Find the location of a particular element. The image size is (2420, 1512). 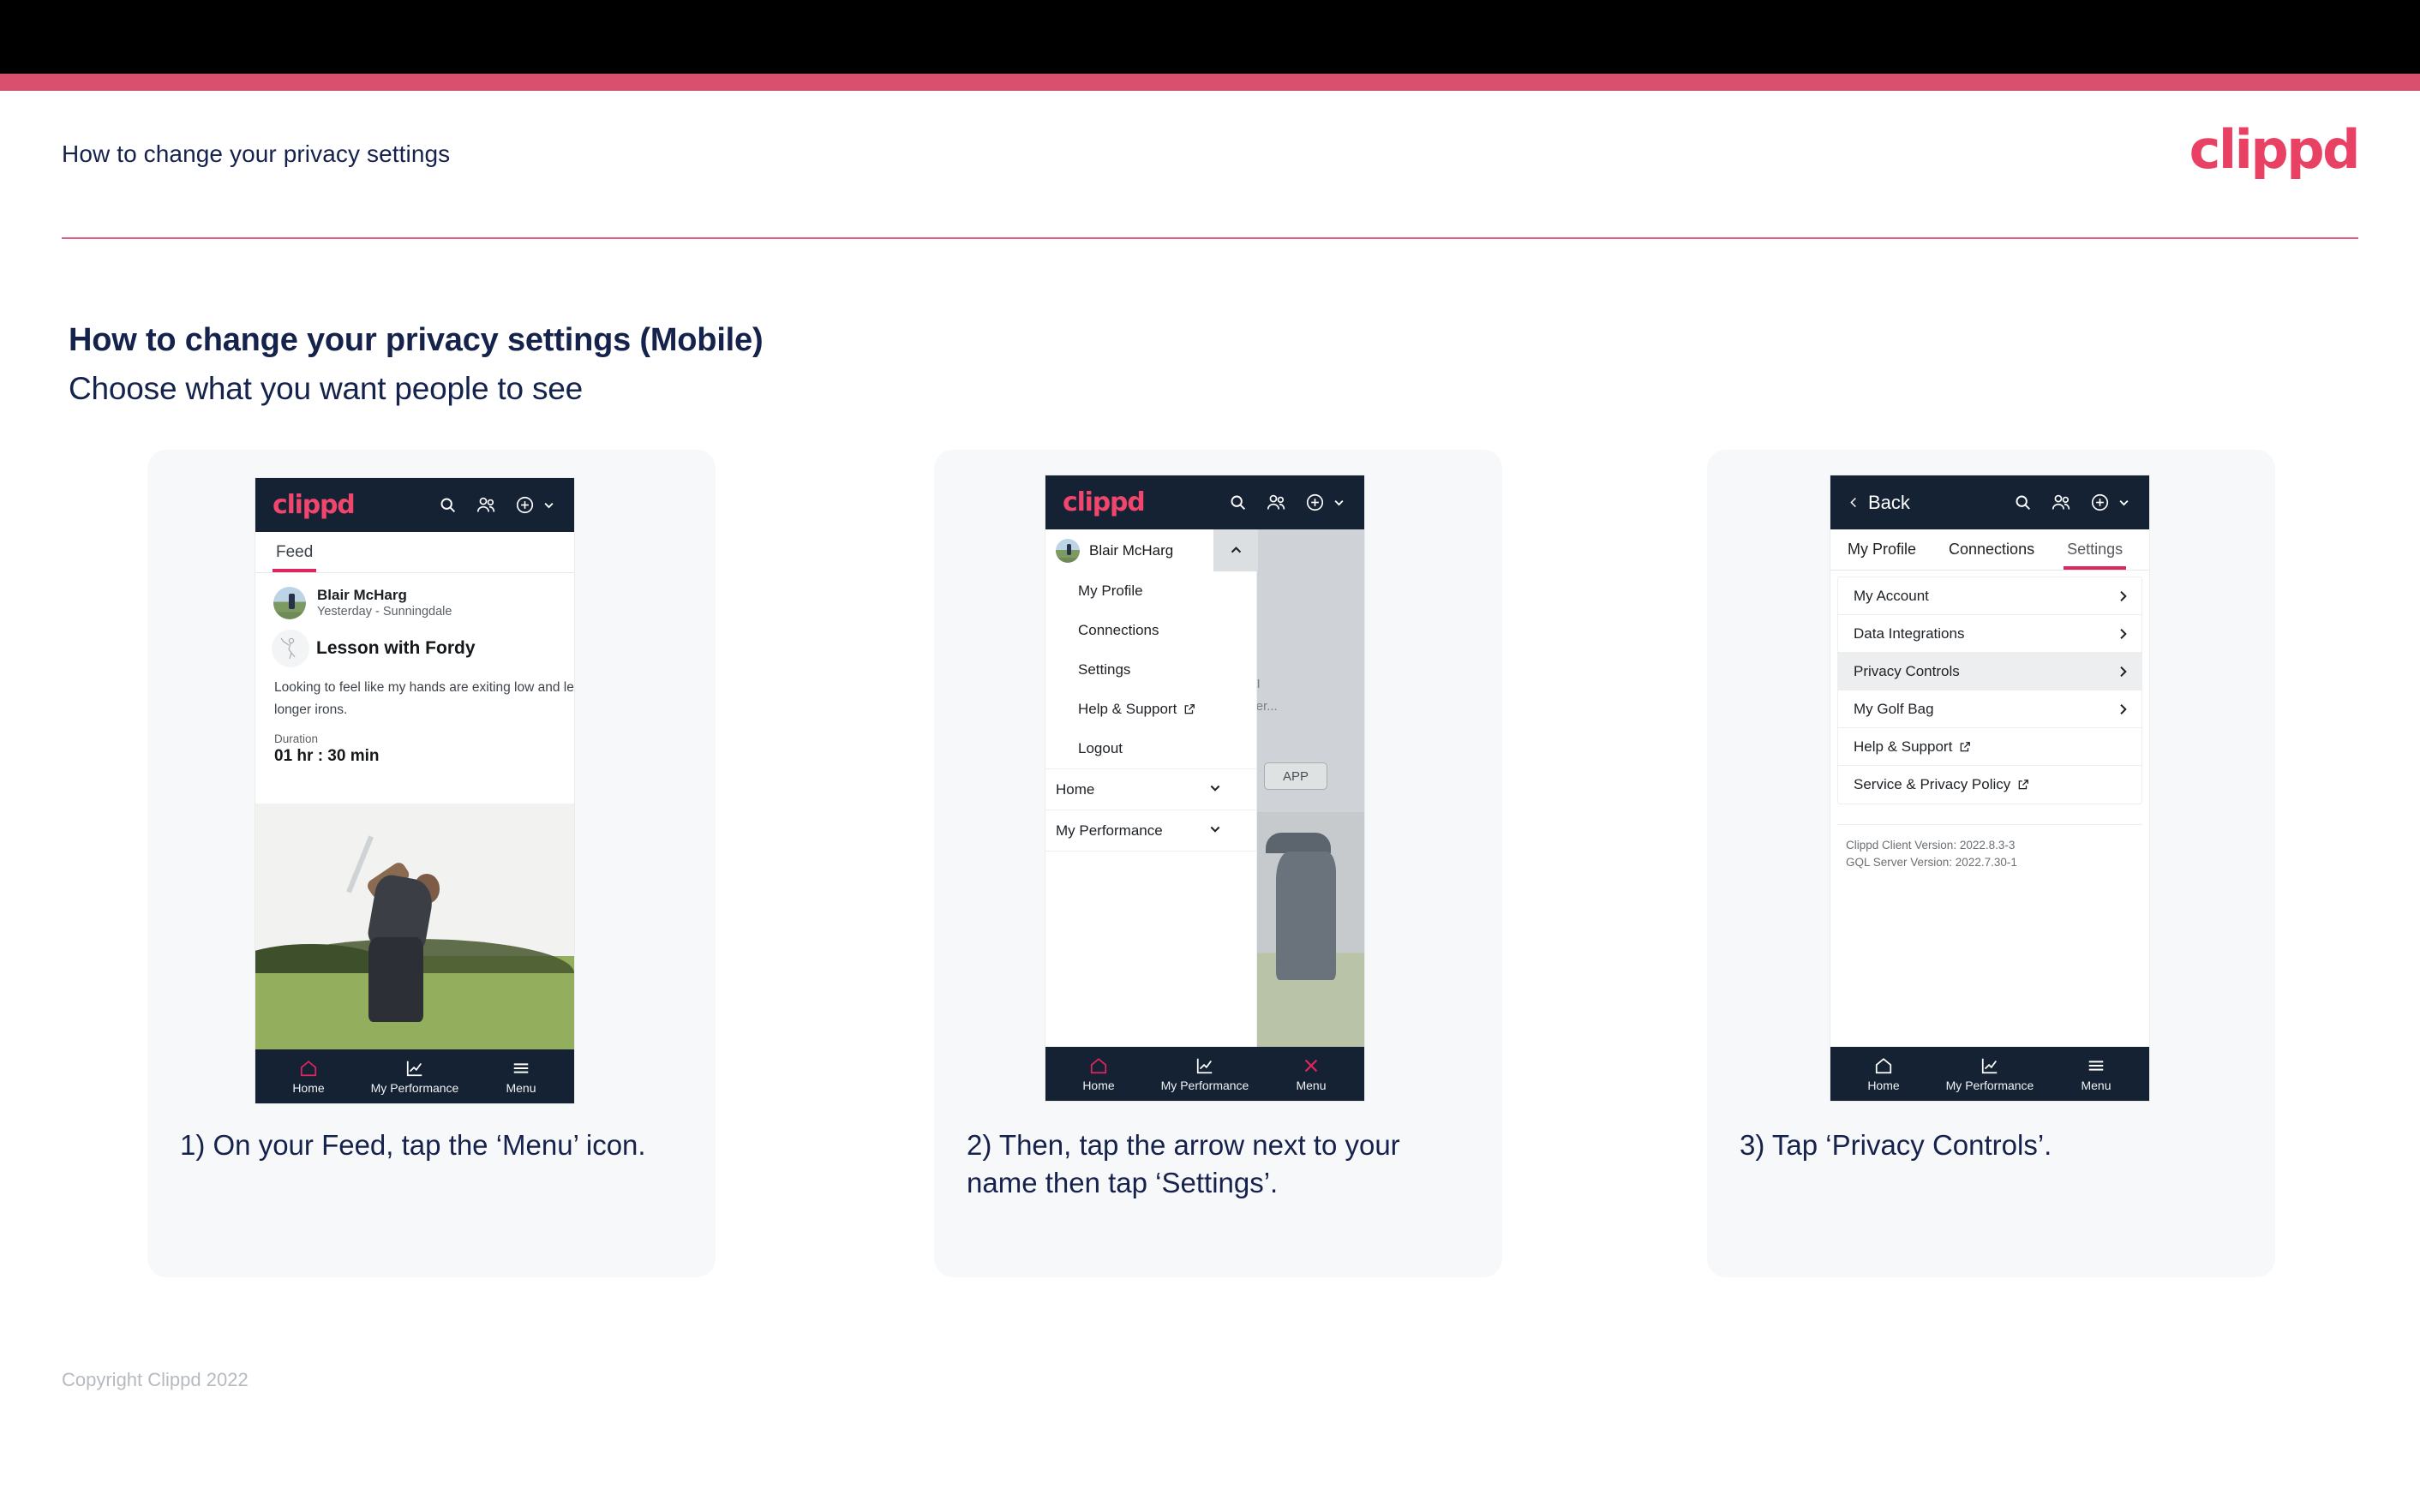

bottom-nav-performance-3: My Performance is located at coordinates (1990, 1074).